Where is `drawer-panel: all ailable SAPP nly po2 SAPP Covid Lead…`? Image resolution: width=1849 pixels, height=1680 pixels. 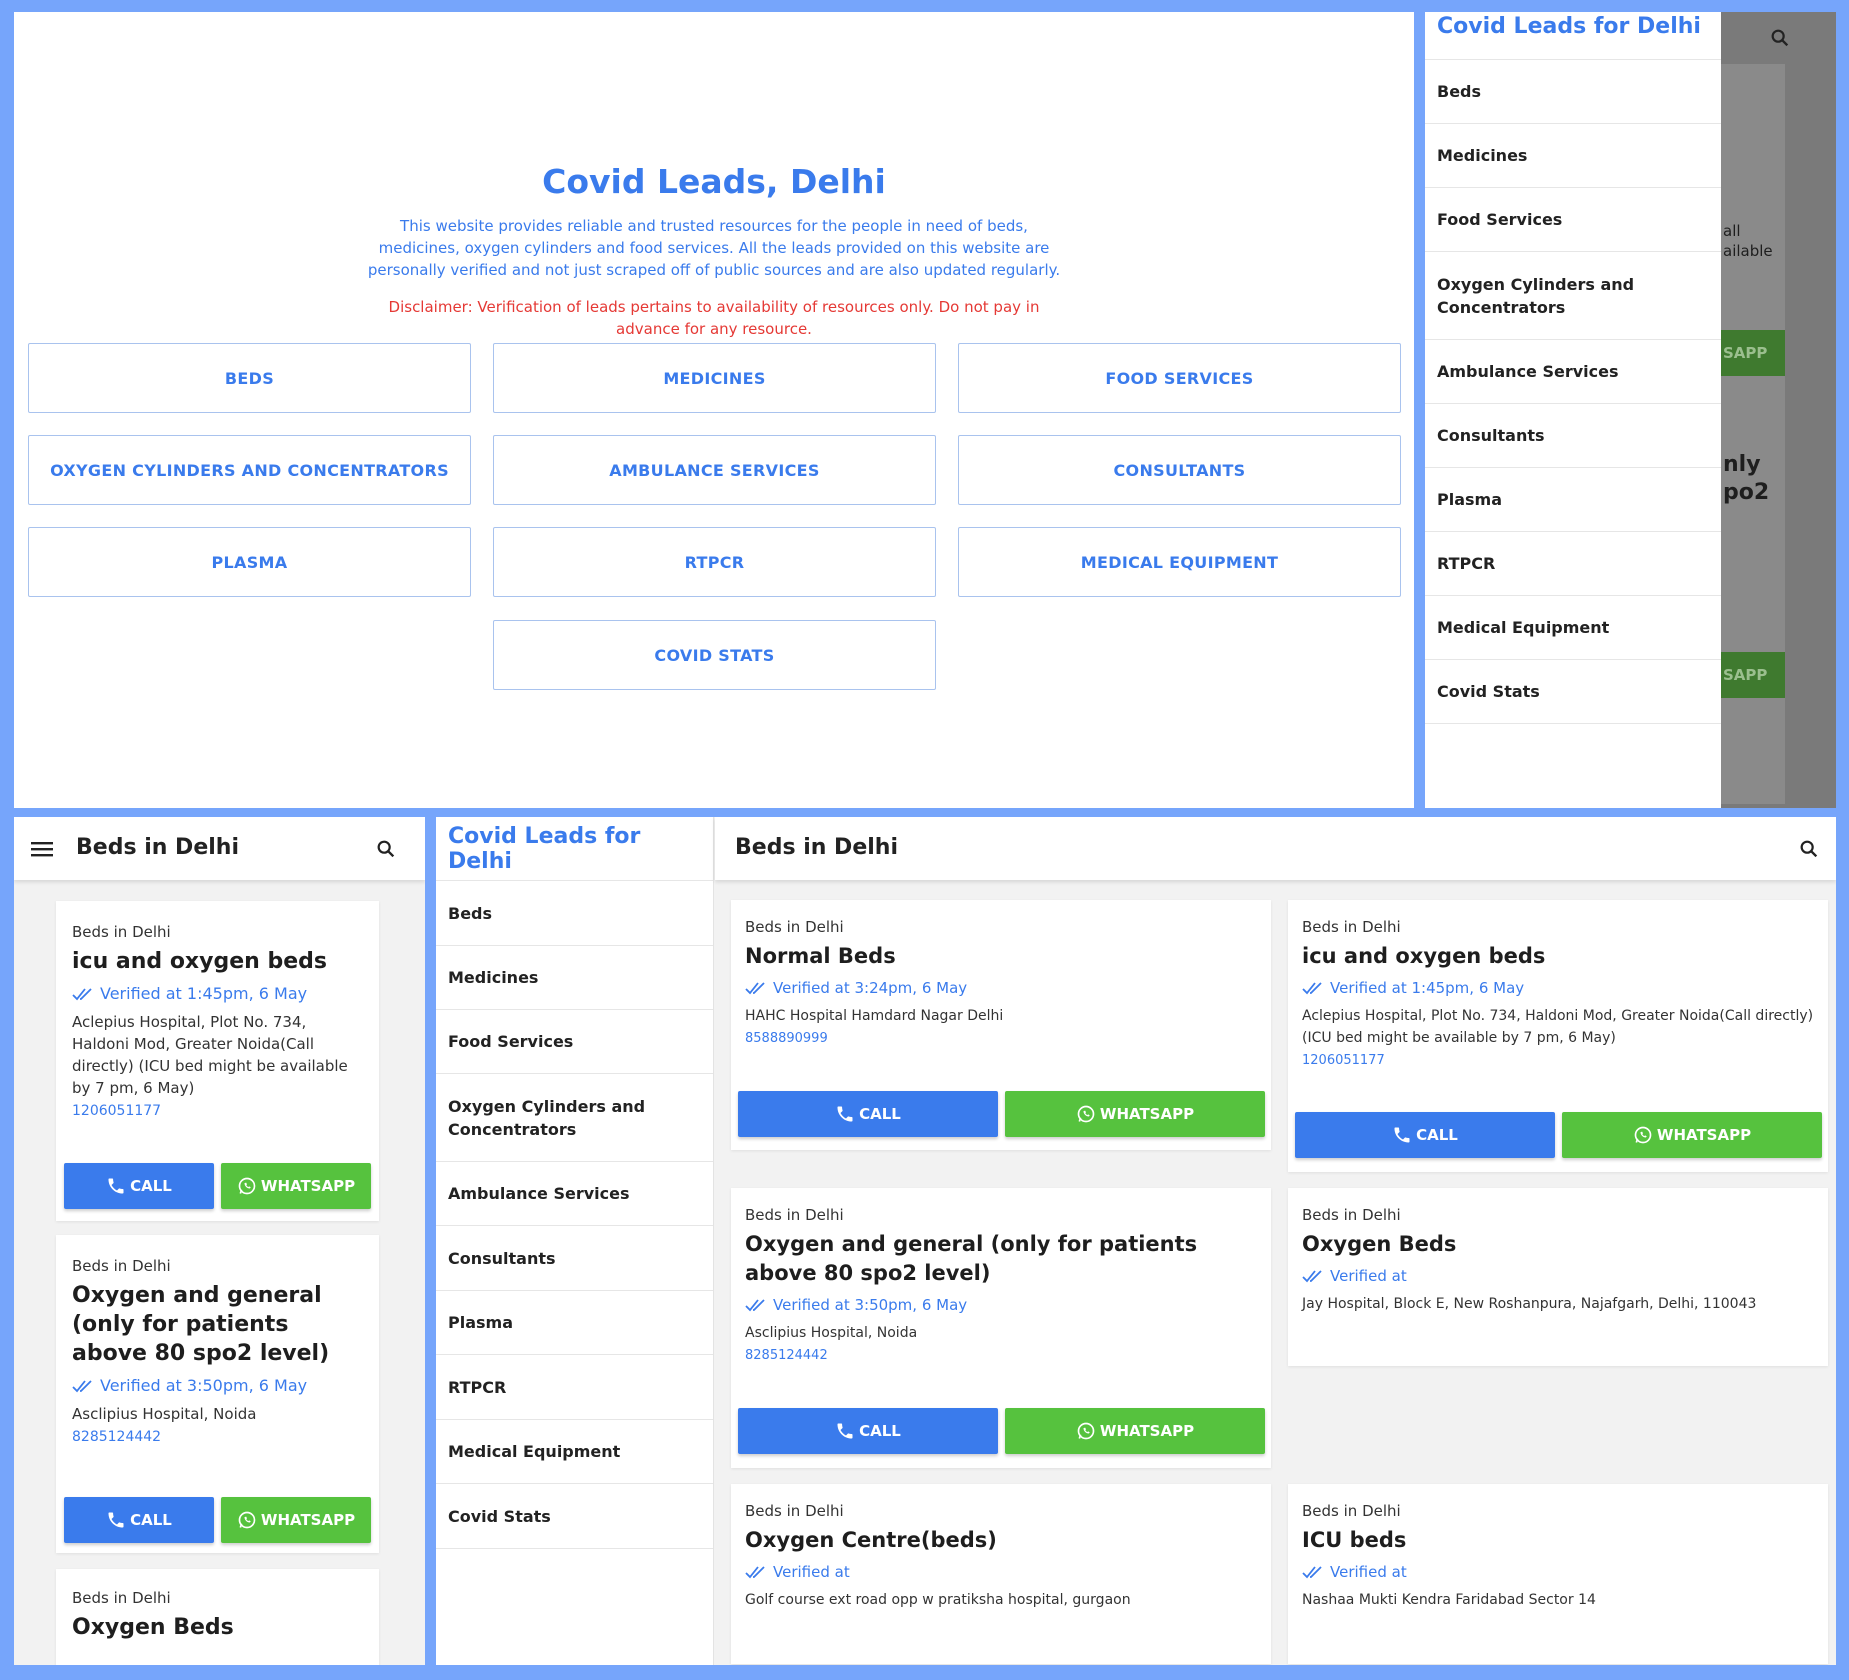
drawer-panel: all ailable SAPP nly po2 SAPP Covid Lead… is located at coordinates (1630, 410).